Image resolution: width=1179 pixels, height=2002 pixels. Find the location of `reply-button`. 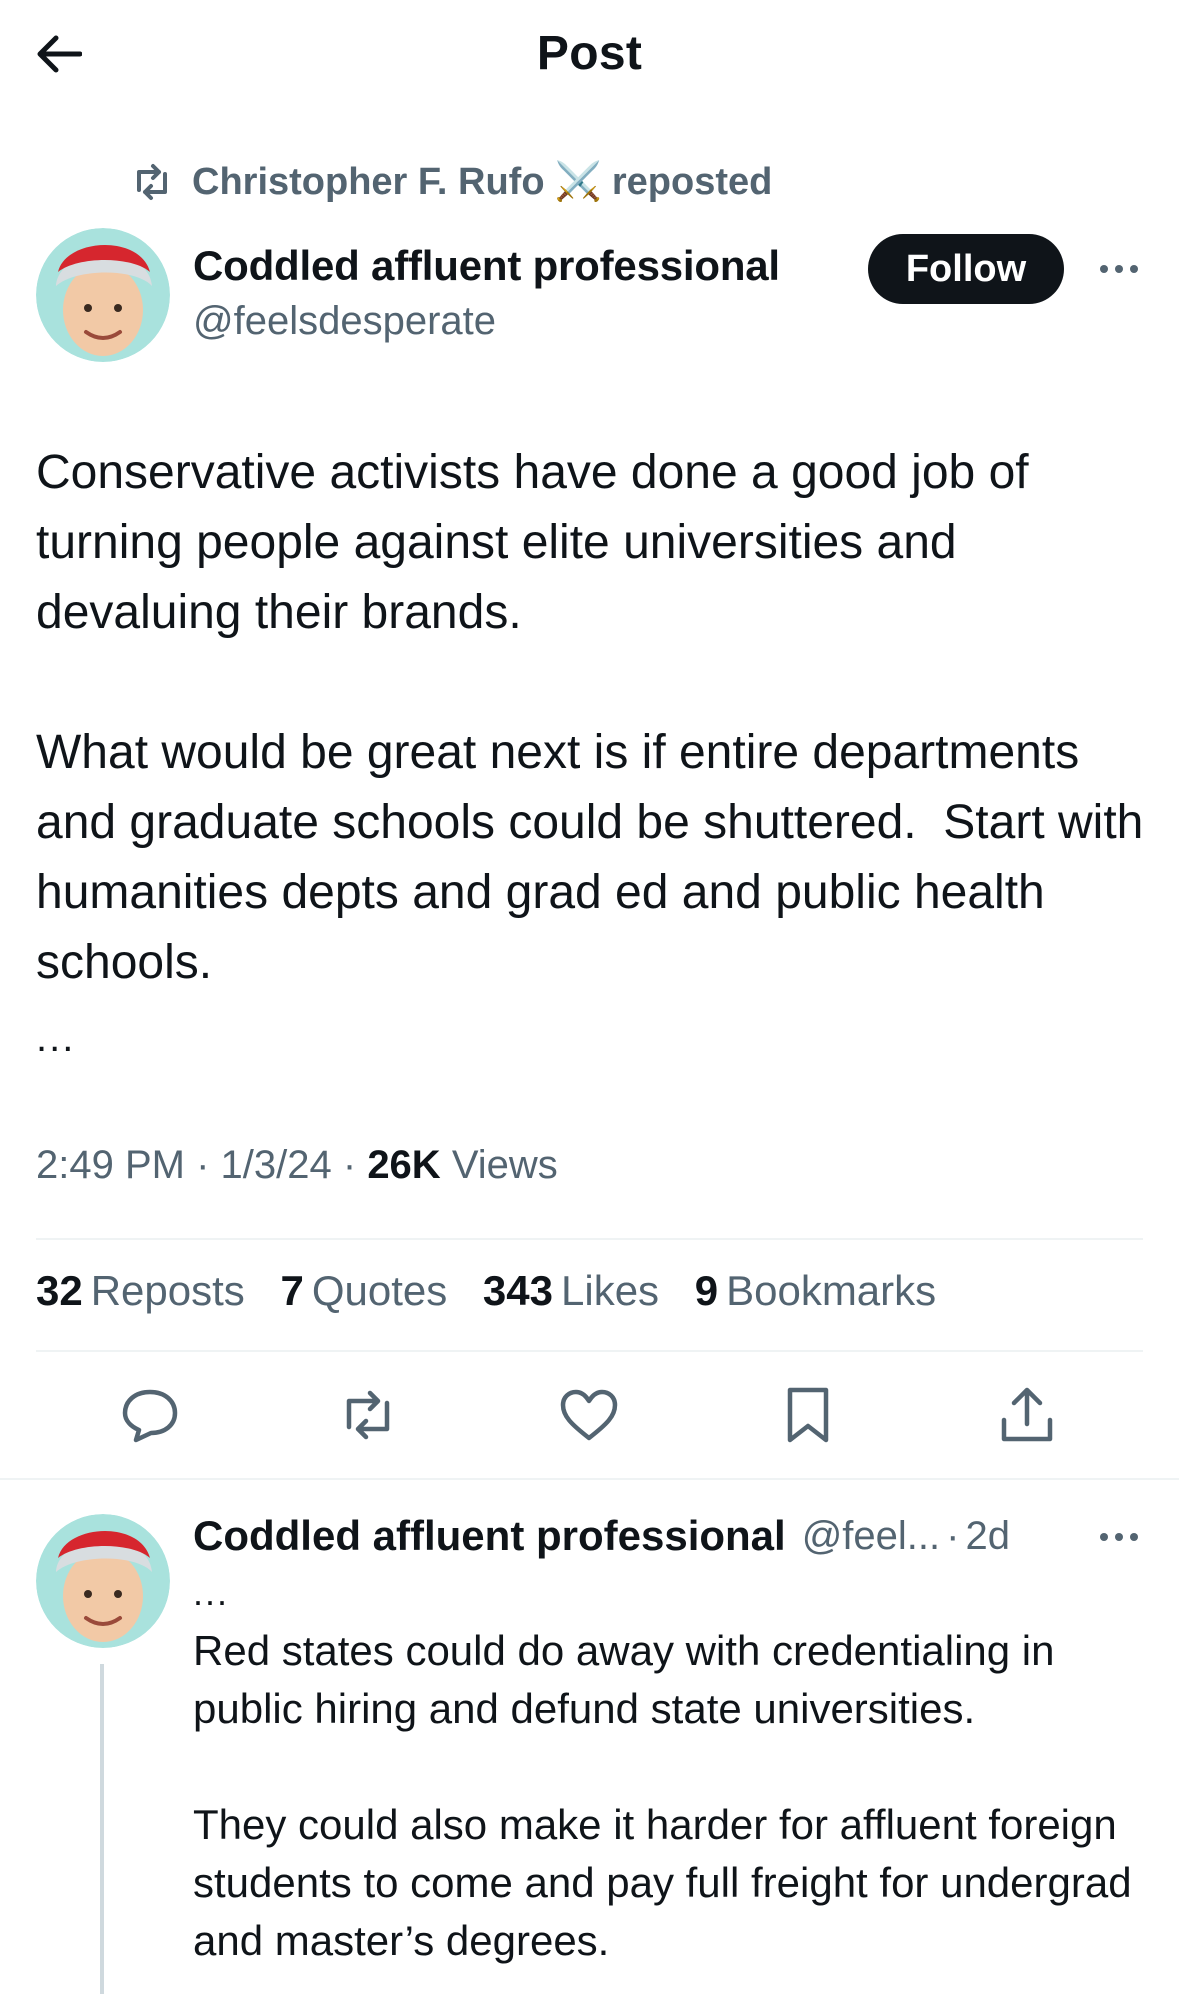

reply-button is located at coordinates (150, 1415).